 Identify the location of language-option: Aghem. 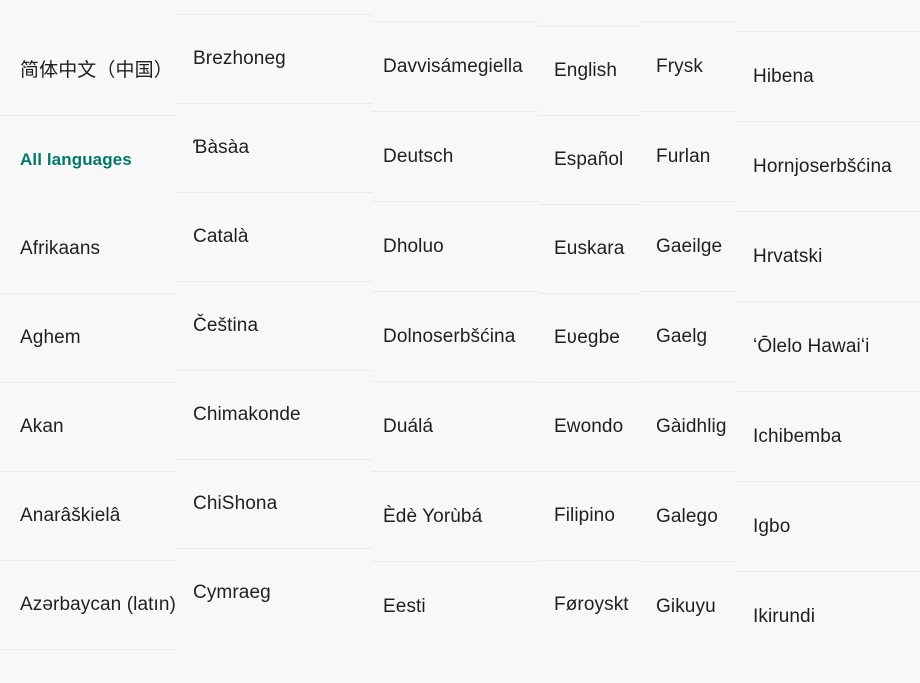
(87, 338).